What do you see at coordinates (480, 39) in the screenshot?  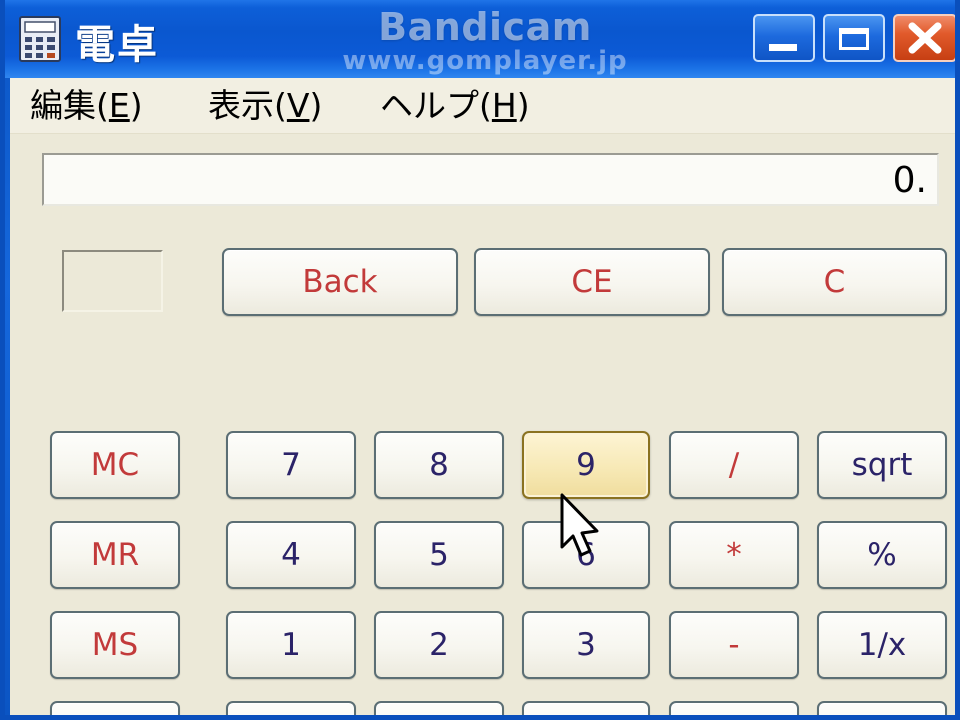 I see `title-bar: 電卓 Bandicam www.gomplayer.jp` at bounding box center [480, 39].